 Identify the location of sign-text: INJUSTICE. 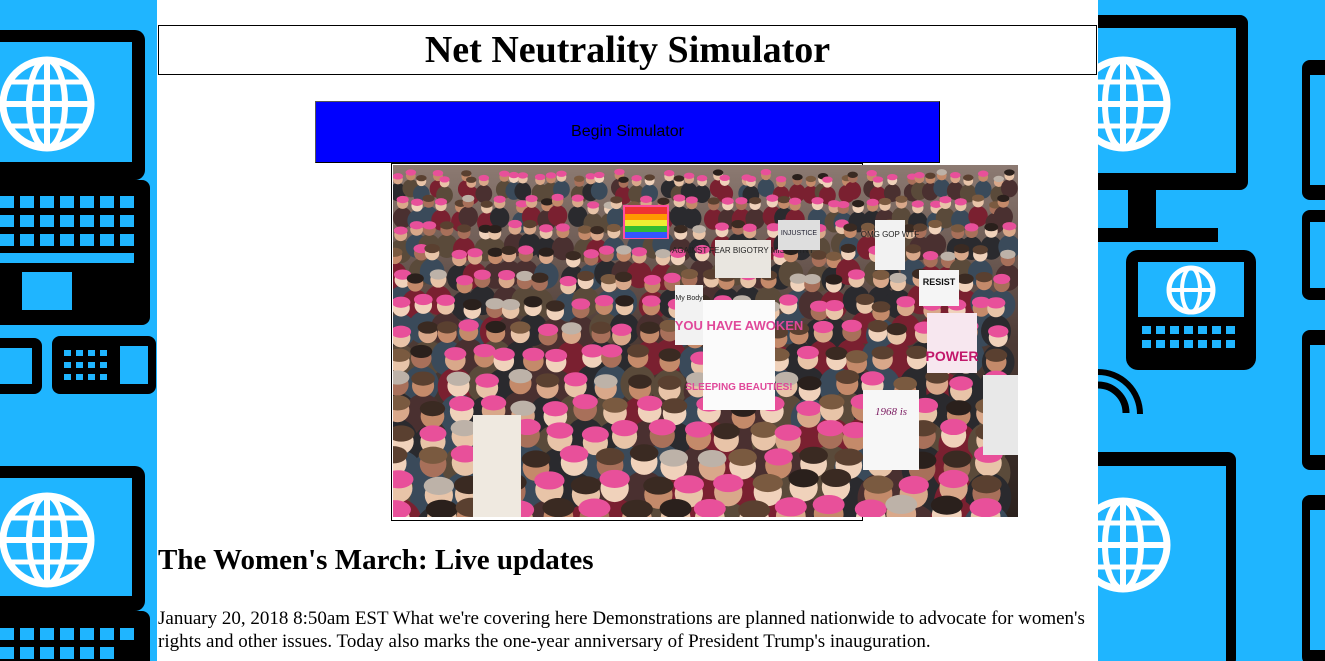
(799, 233).